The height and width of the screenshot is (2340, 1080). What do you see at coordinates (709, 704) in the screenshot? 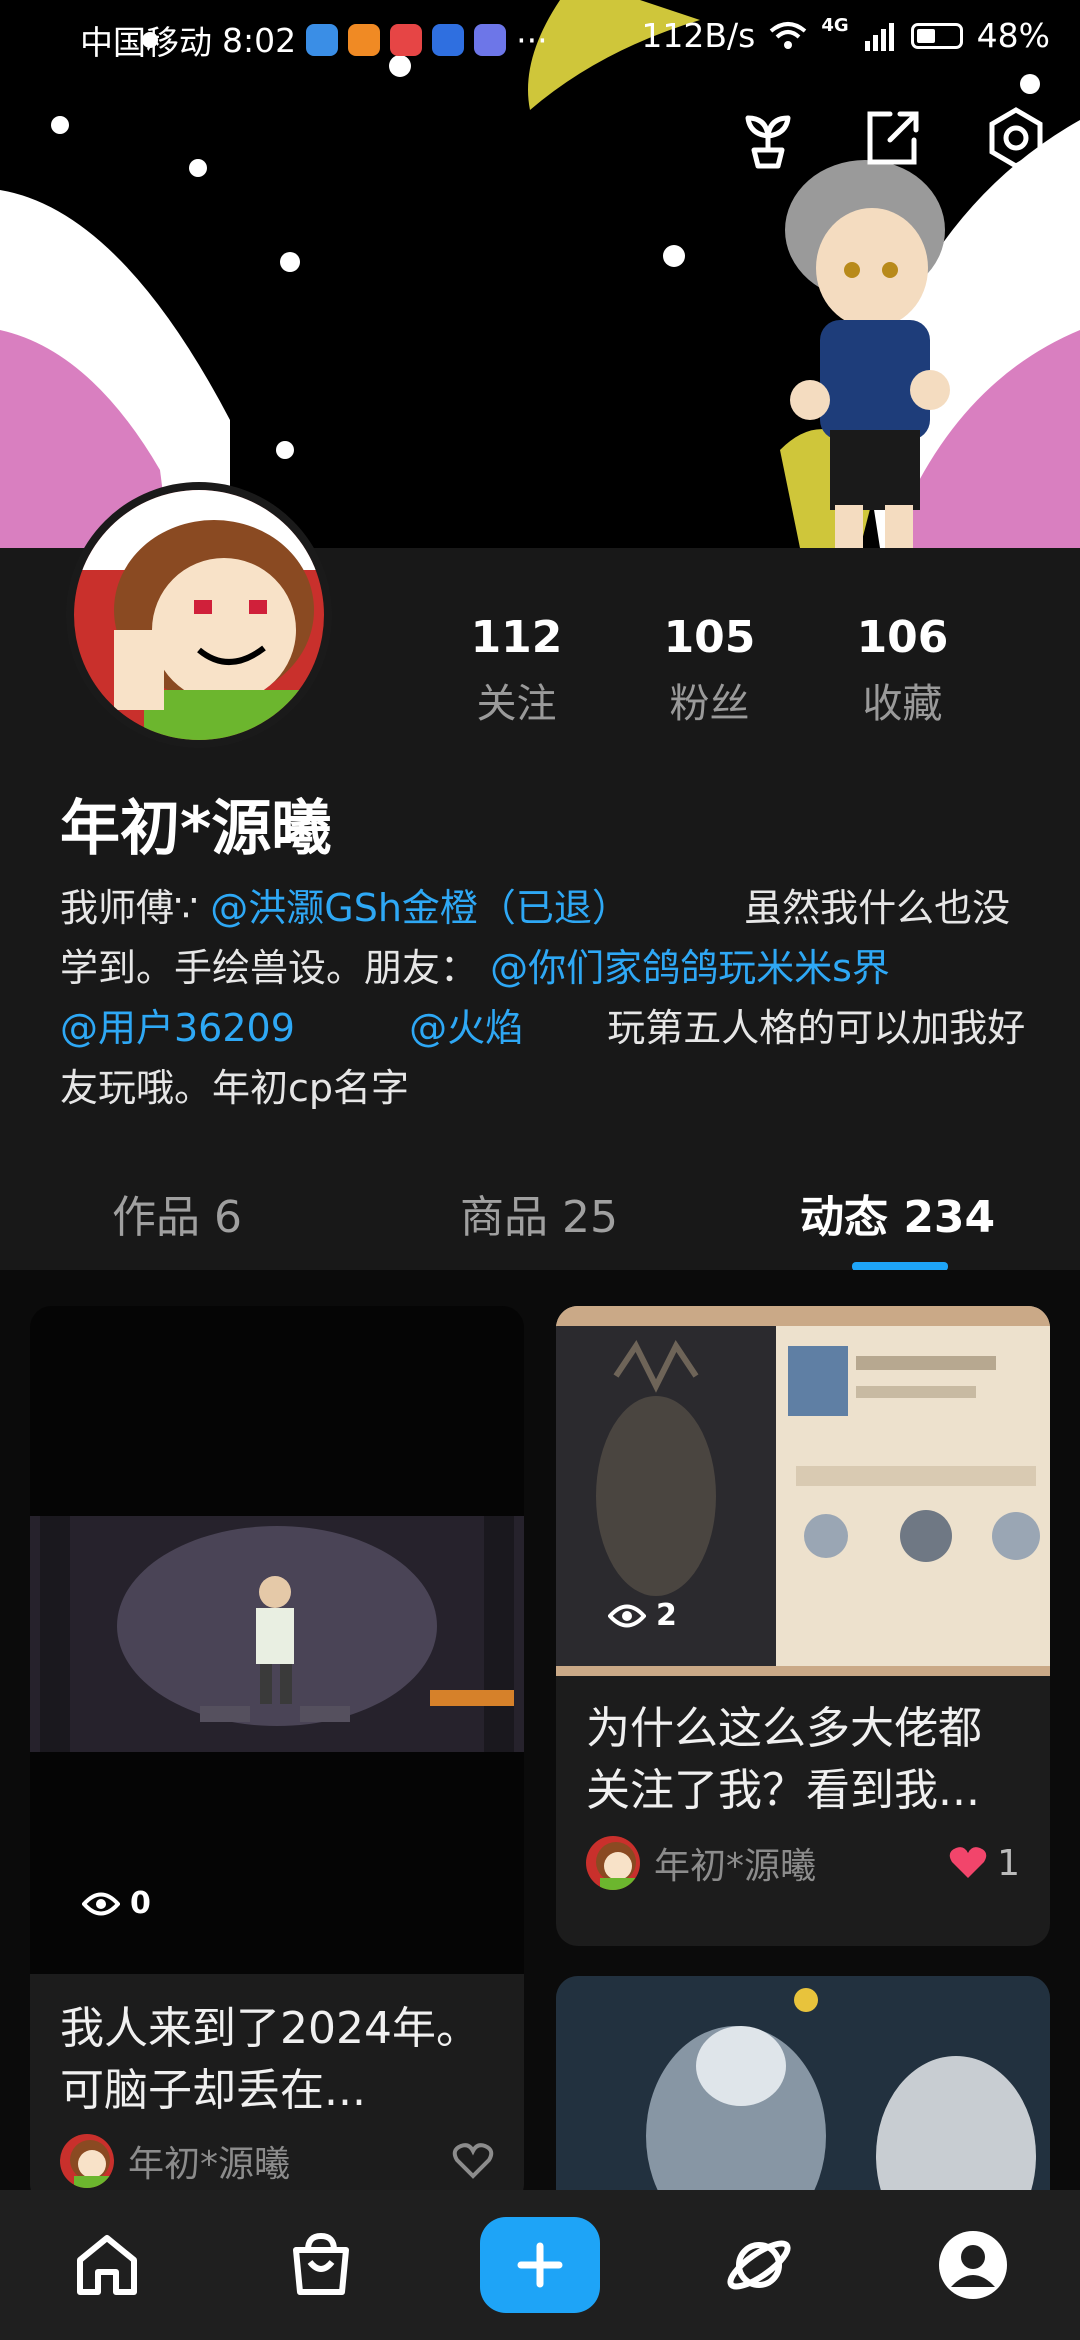
I see `stat-label: 粉丝` at bounding box center [709, 704].